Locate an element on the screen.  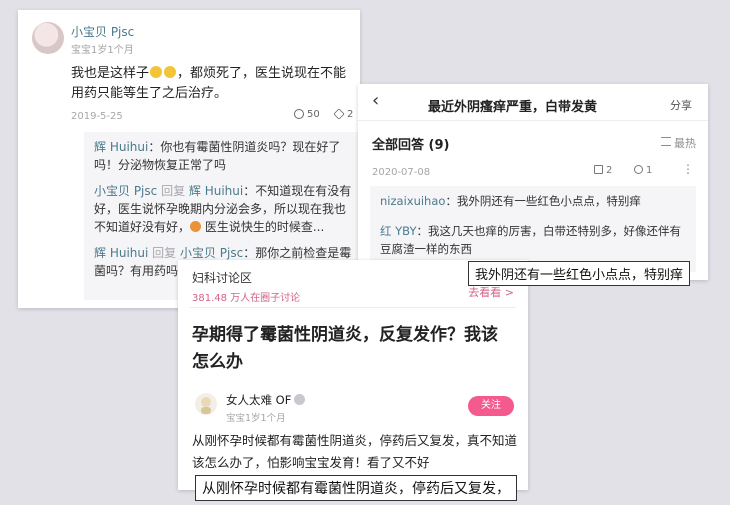
answer-item: nizaixuihao：我外阴还有一些红色小点点，特别痒 is located at coordinates (535, 201).